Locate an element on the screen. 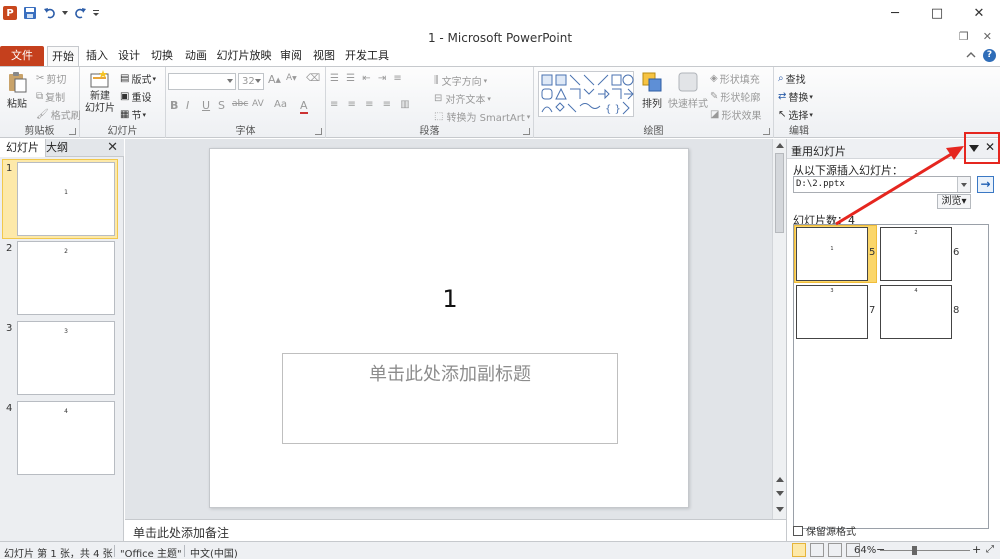  font-launcher-icon is located at coordinates (318, 131).